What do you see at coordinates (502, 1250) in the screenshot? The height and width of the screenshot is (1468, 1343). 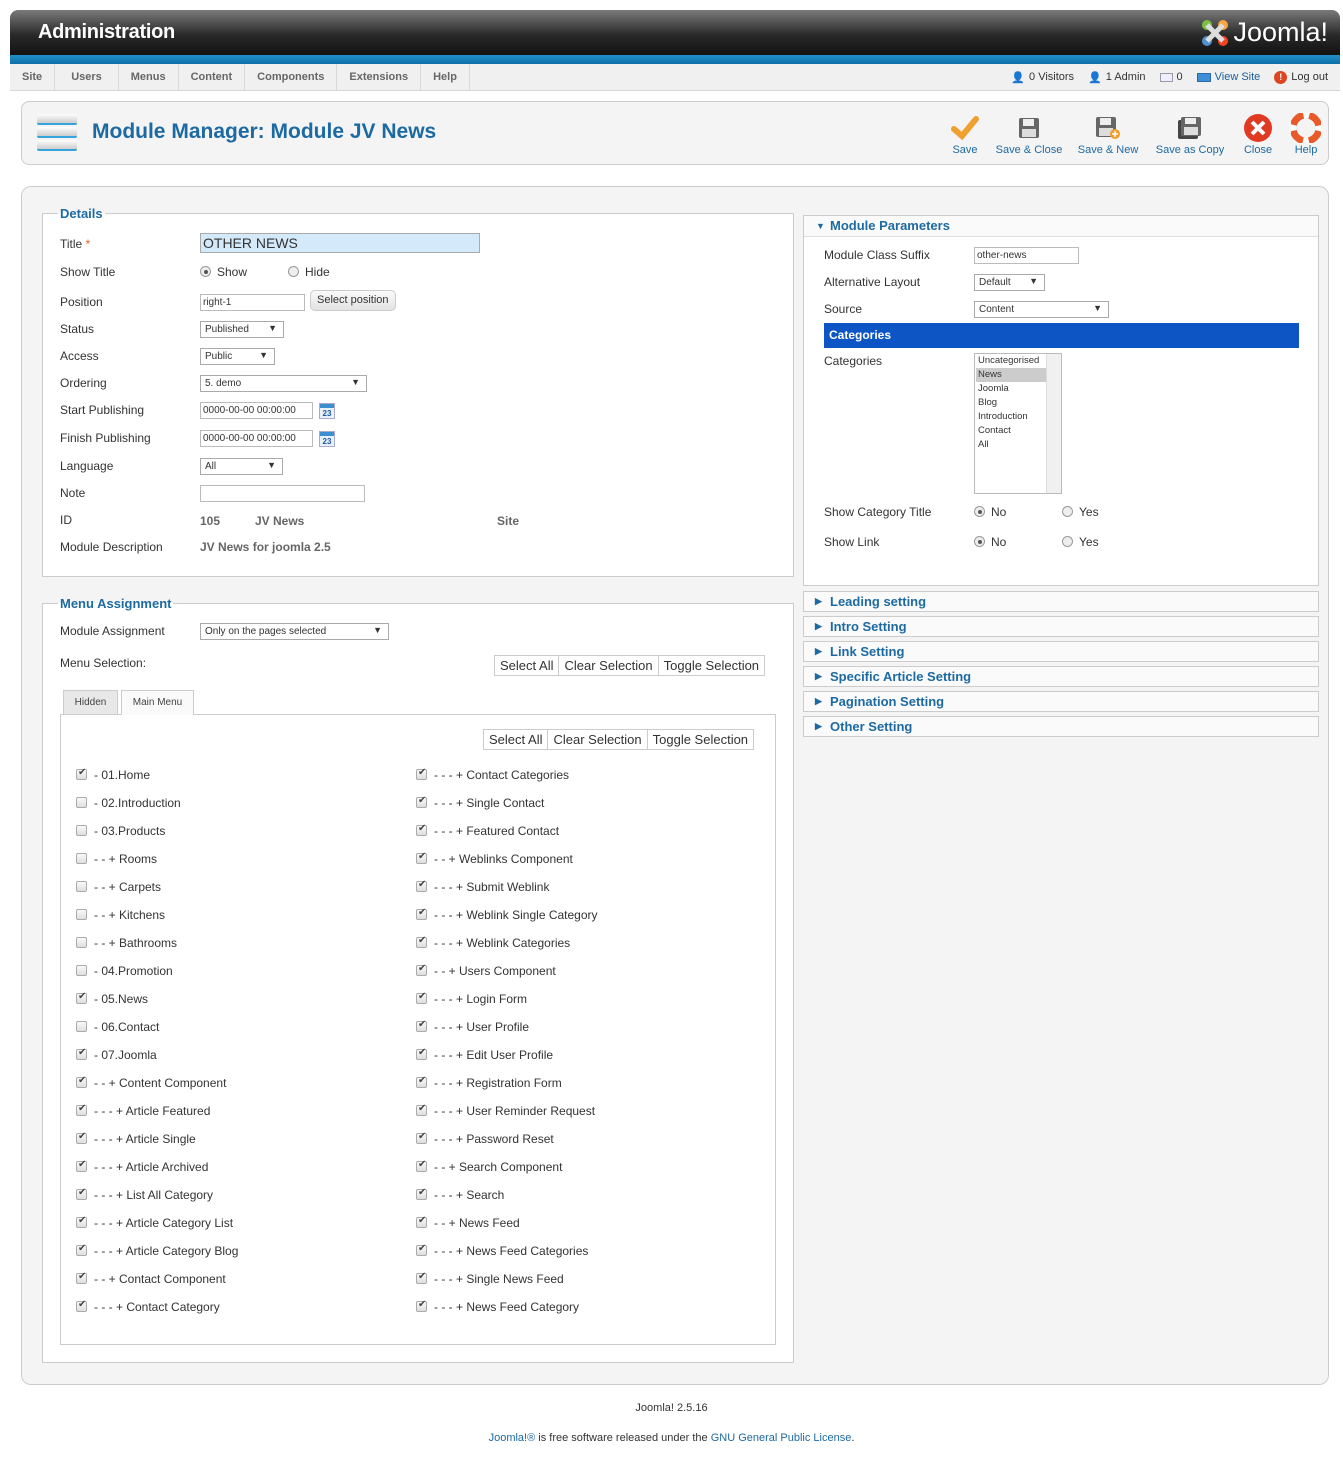 I see `menu-item-checkbox: - - - + News Feed Categories` at bounding box center [502, 1250].